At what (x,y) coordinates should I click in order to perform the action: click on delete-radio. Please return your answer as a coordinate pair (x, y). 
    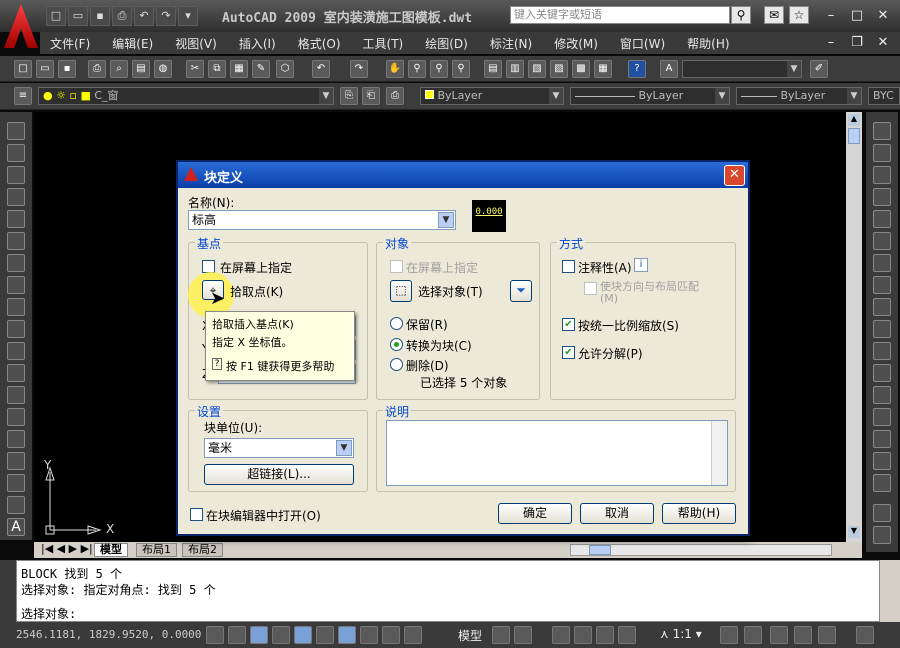
    Looking at the image, I should click on (396, 364).